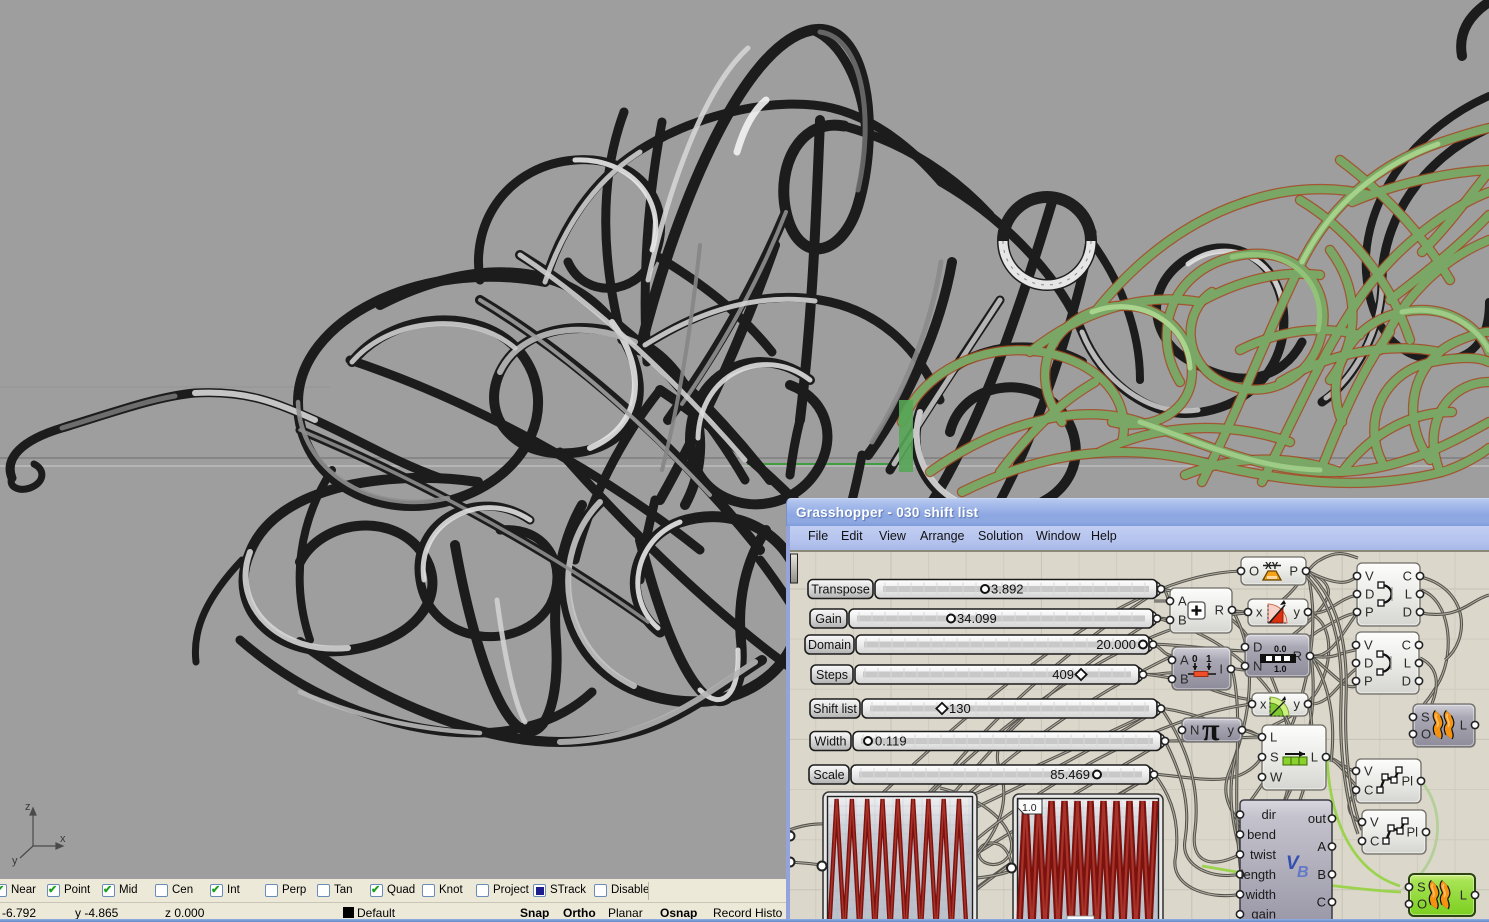 This screenshot has height=922, width=1489. What do you see at coordinates (891, 741) in the screenshot?
I see `svg-text: 0.119` at bounding box center [891, 741].